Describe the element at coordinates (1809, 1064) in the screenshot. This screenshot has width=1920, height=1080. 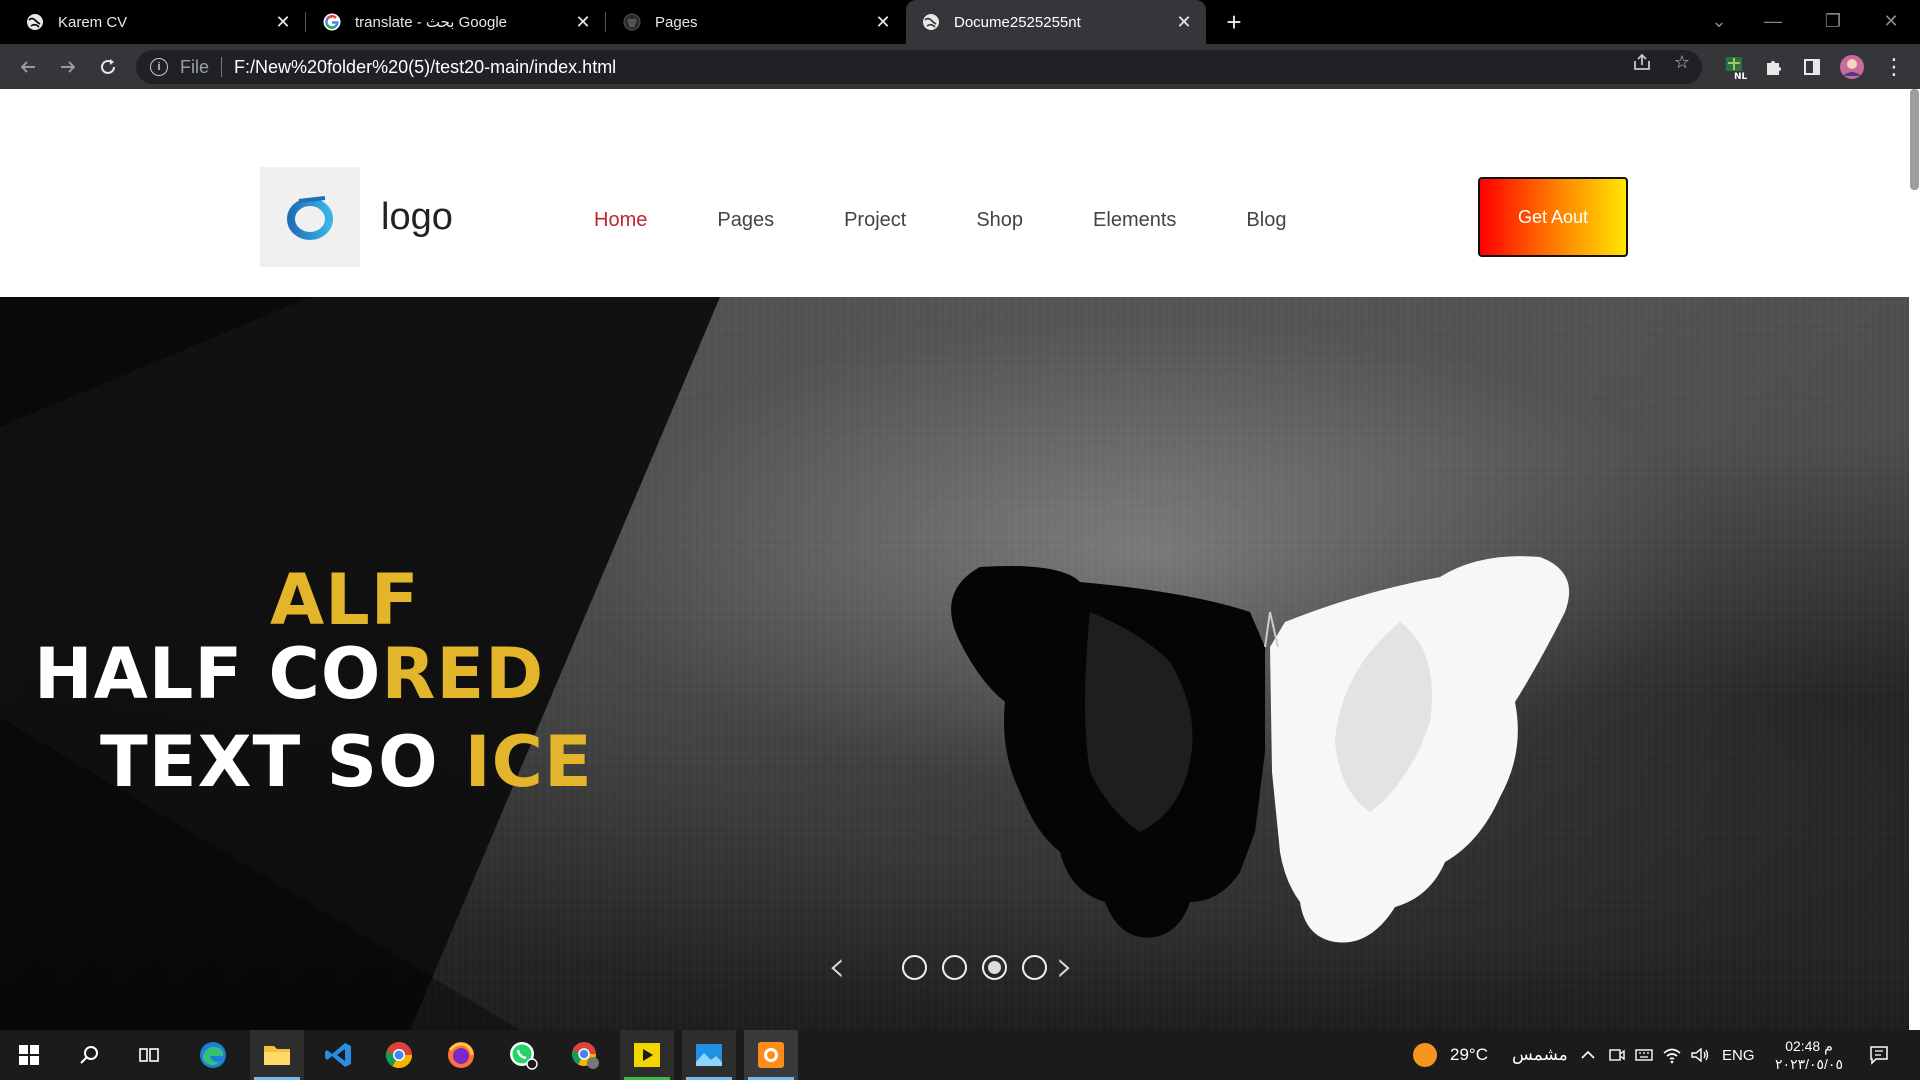
I see `clock-date: ٢٠٢٣/٠٥/٠٥` at that location.